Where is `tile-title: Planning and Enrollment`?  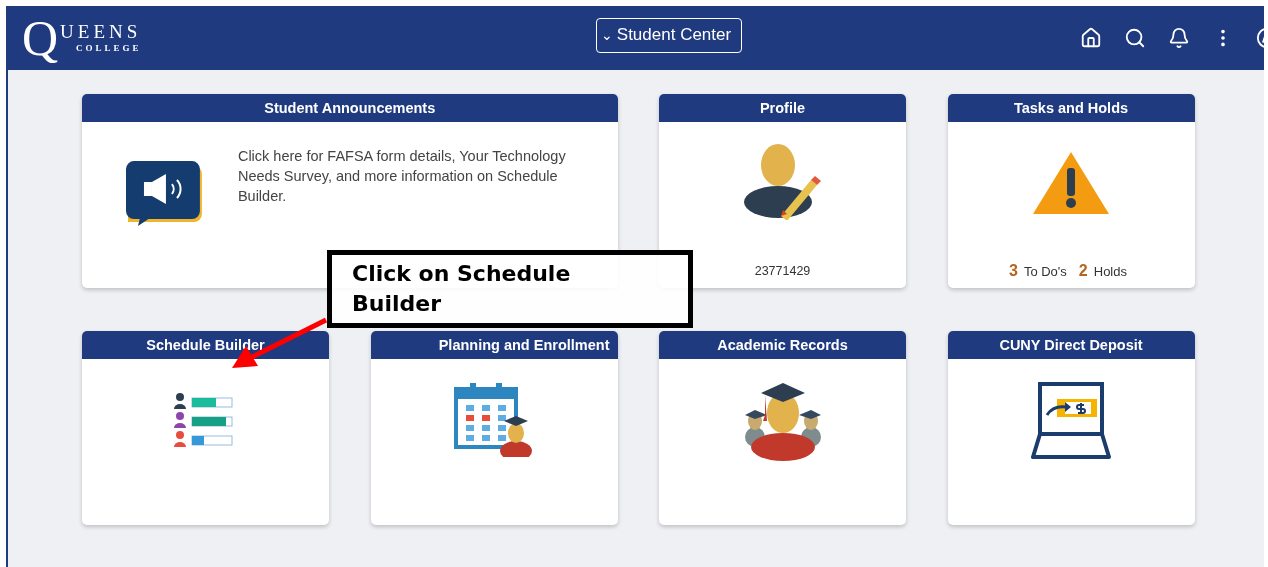
tile-title: Planning and Enrollment is located at coordinates (494, 345).